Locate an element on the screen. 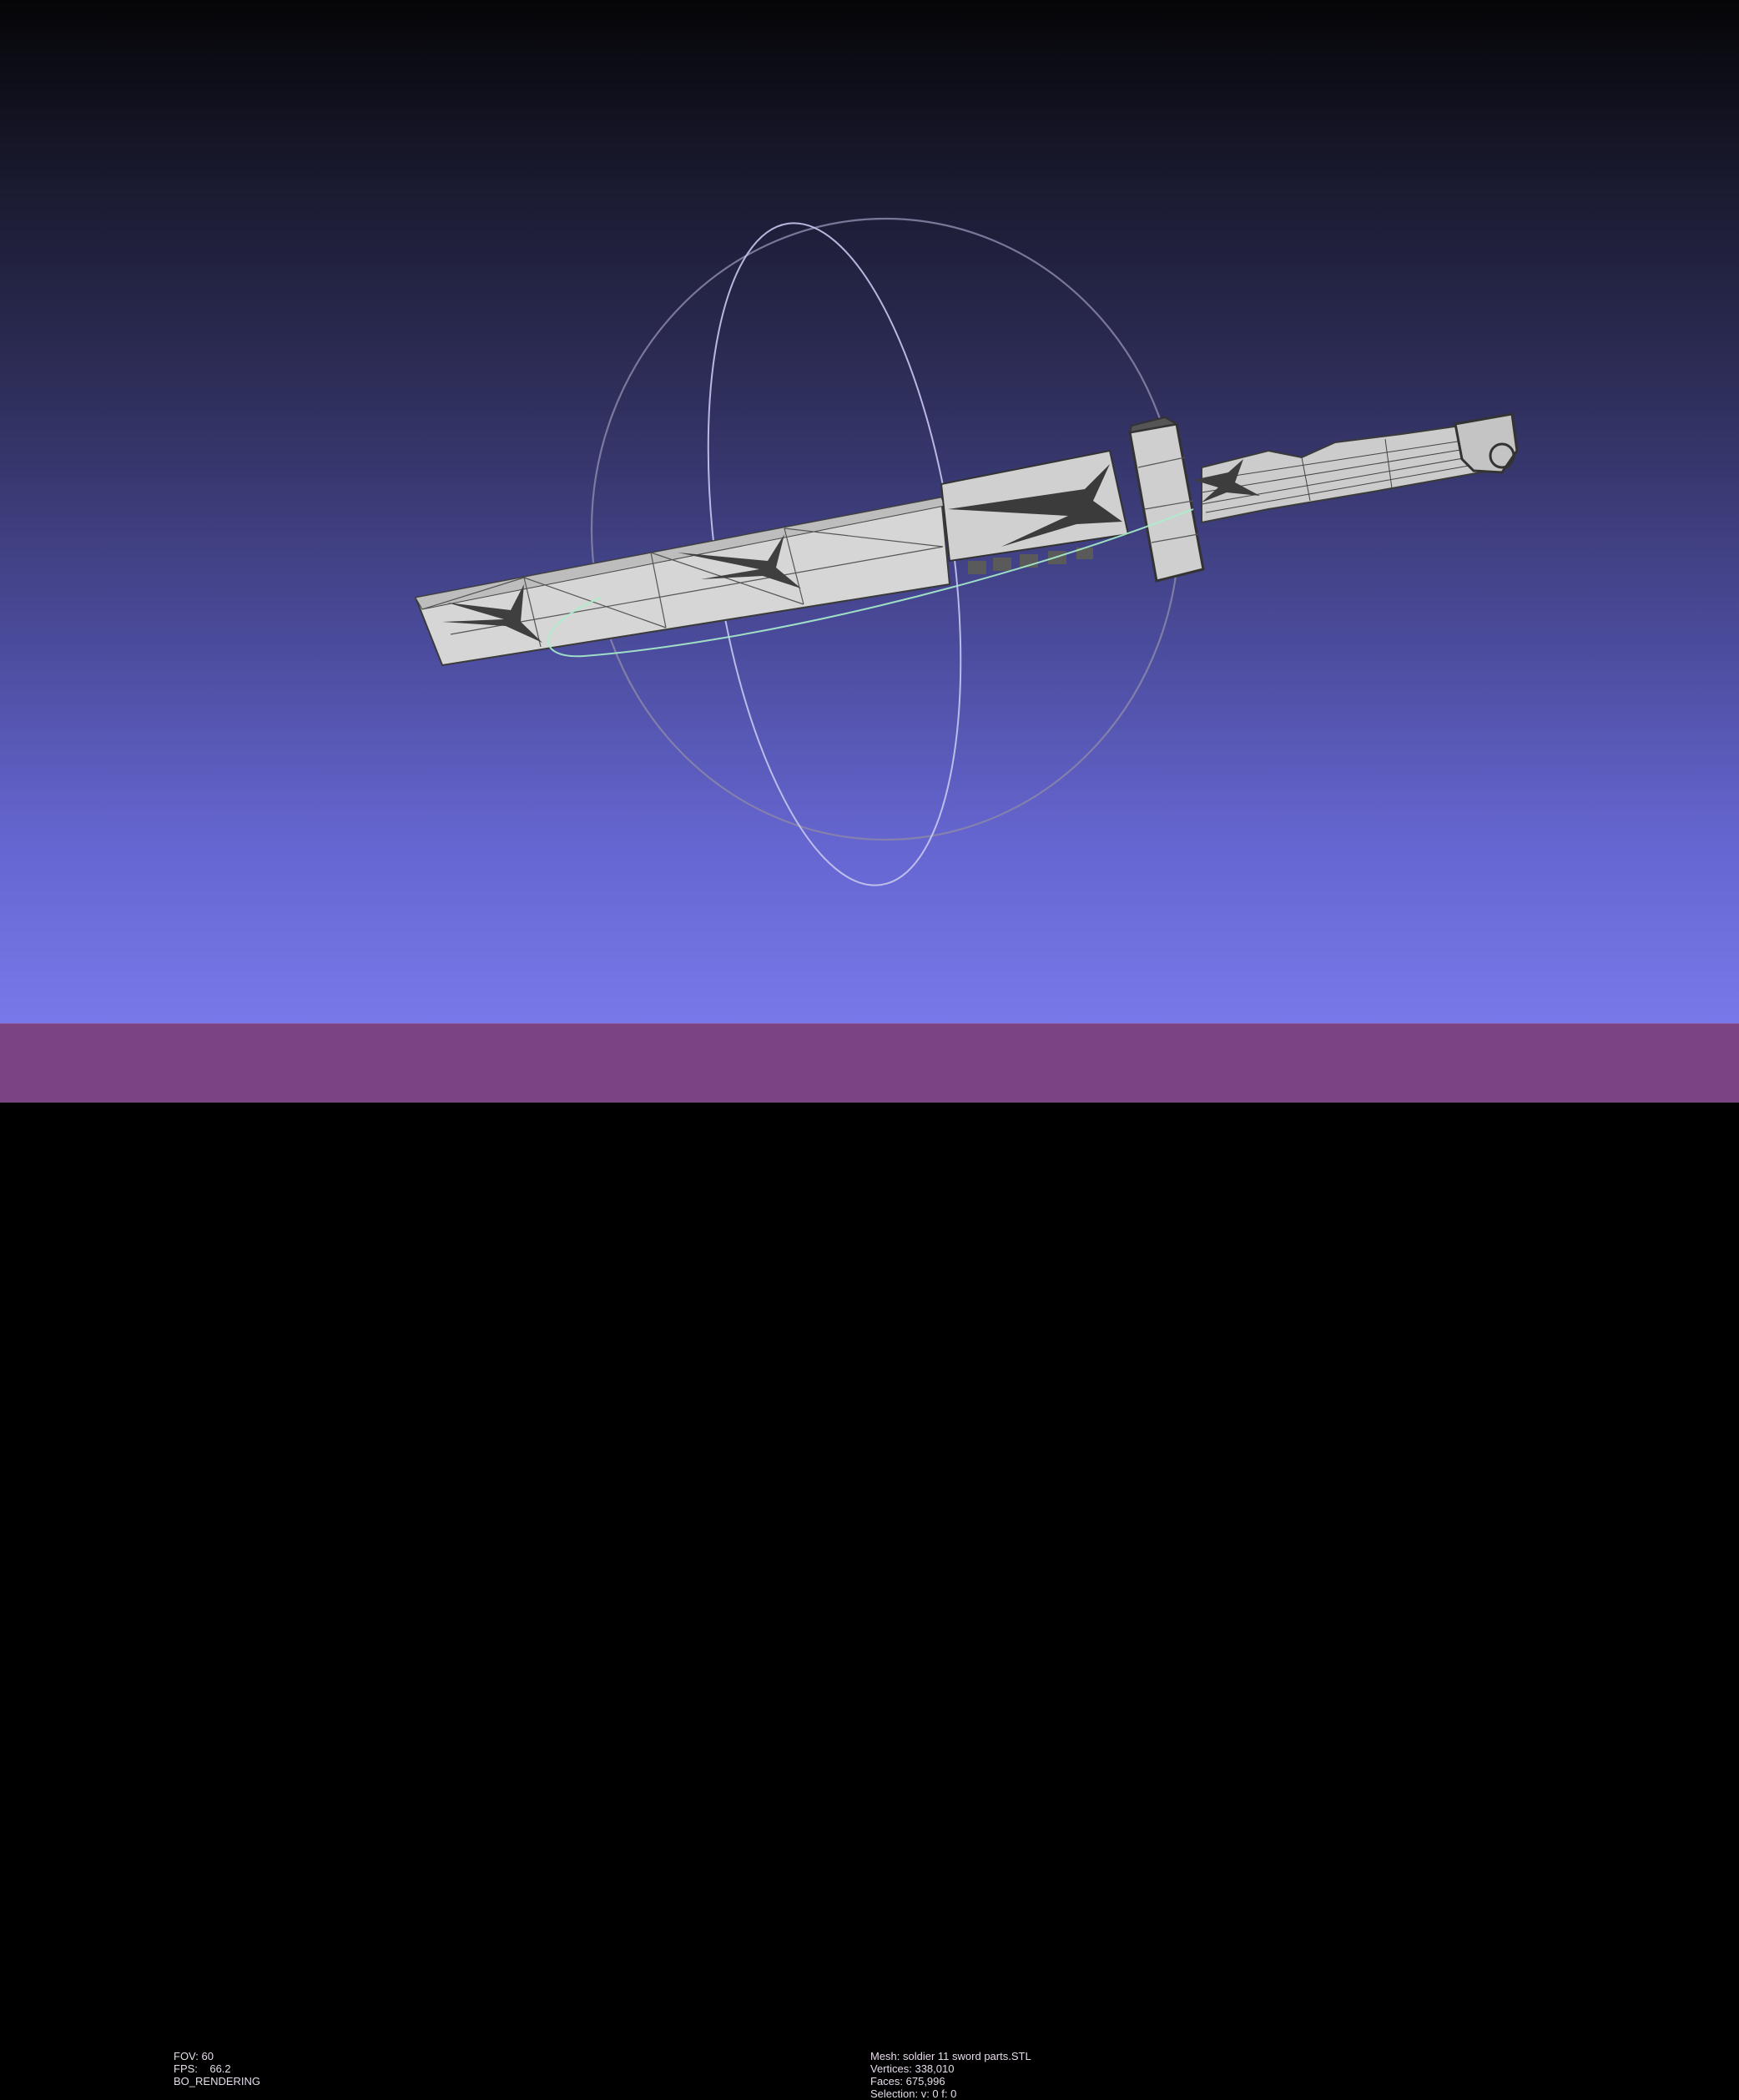  vertices-readout: Vertices: 338,010 is located at coordinates (912, 2068).